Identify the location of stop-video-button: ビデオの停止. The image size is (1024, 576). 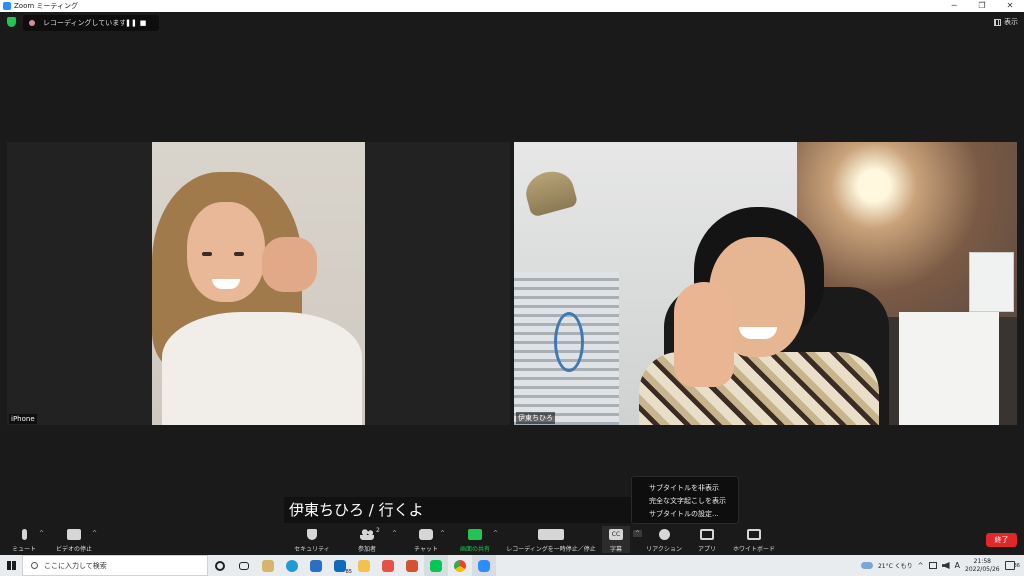
(74, 539).